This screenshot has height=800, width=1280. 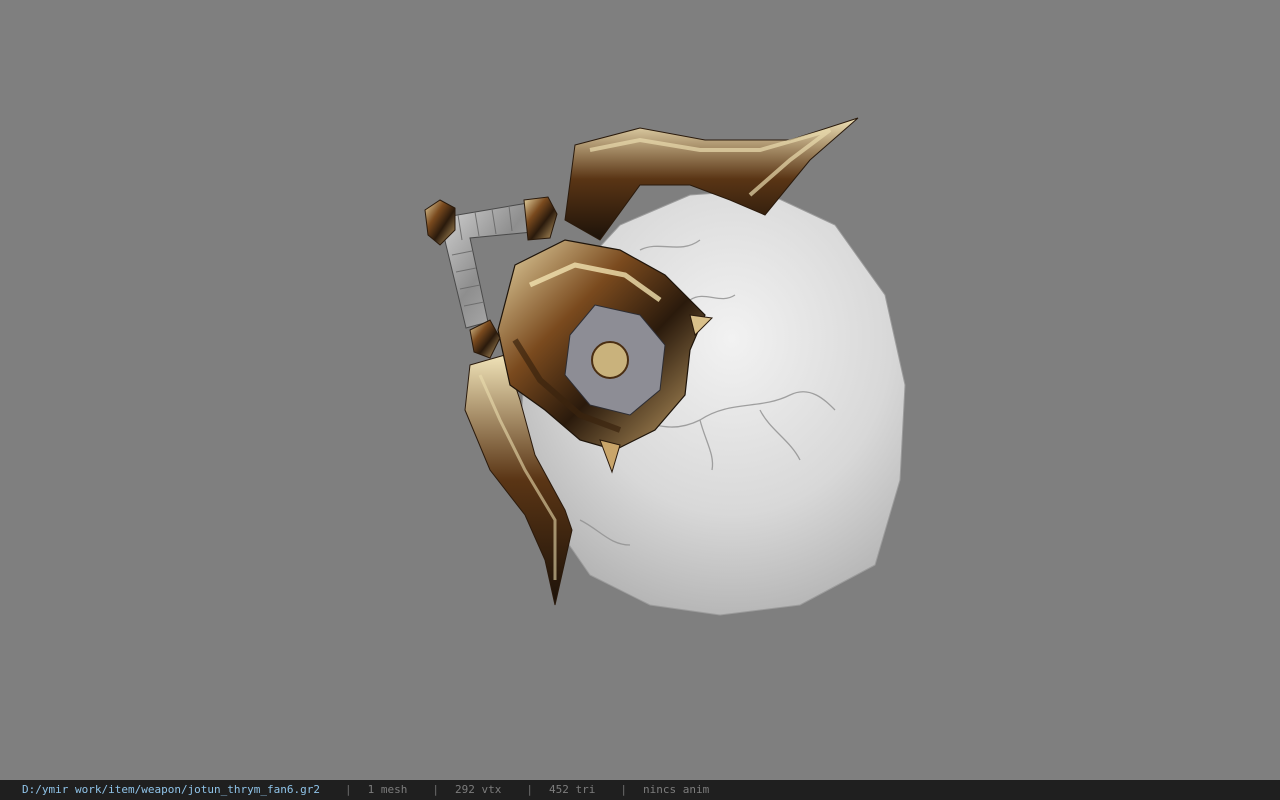 What do you see at coordinates (540, 218) in the screenshot?
I see `guard-cap-top` at bounding box center [540, 218].